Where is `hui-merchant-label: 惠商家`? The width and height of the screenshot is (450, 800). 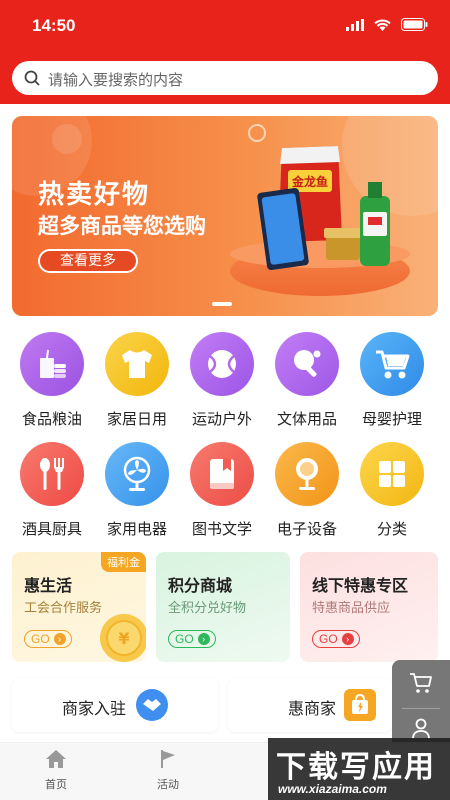
hui-merchant-label: 惠商家 is located at coordinates (312, 708).